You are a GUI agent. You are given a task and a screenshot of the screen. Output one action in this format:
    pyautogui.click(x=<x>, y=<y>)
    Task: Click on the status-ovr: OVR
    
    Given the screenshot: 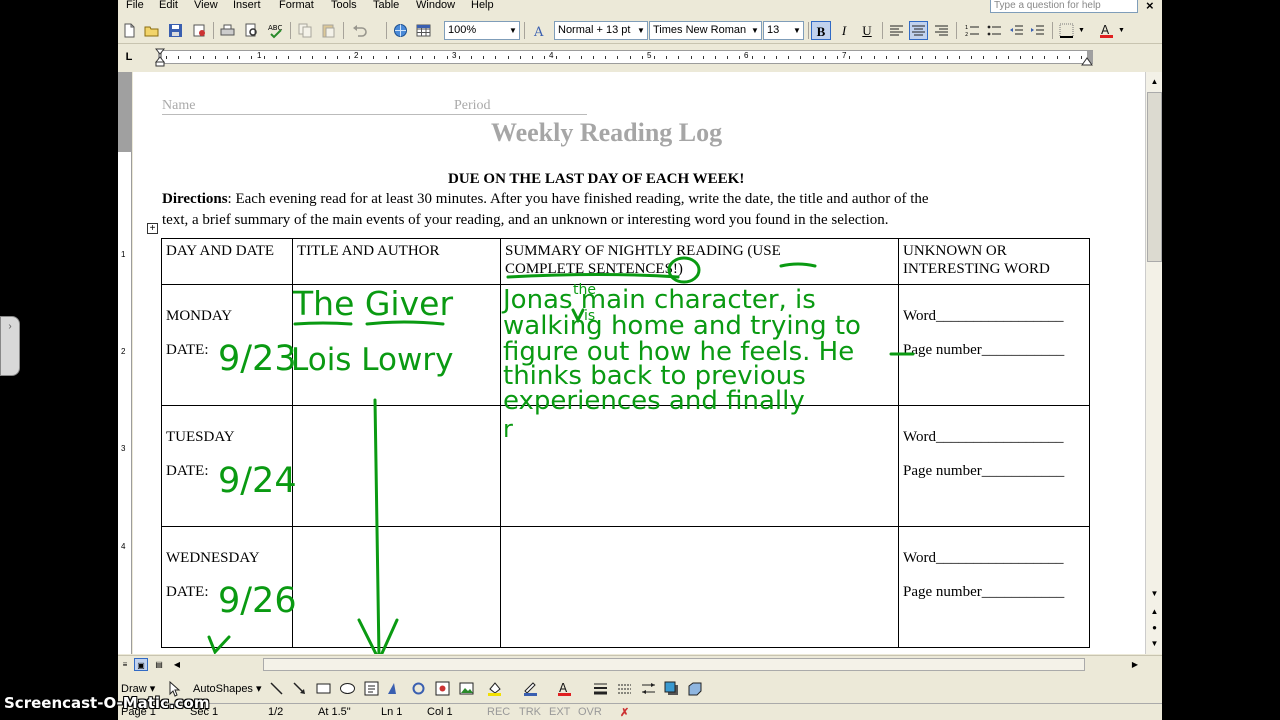 What is the action you would take?
    pyautogui.click(x=590, y=712)
    